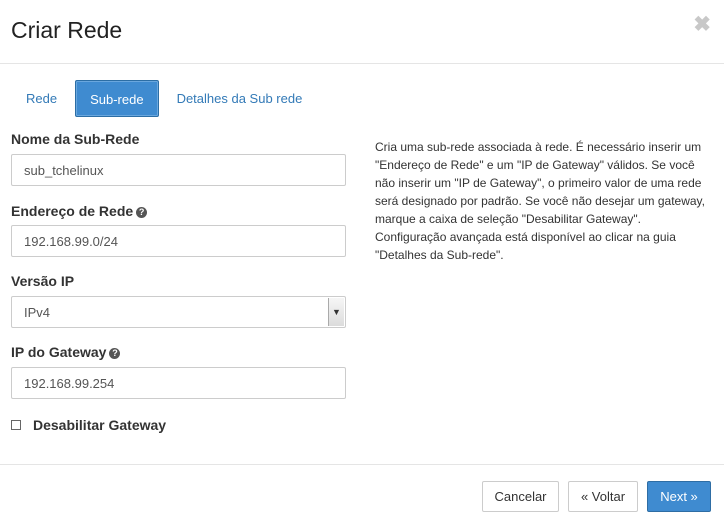 This screenshot has width=724, height=520. I want to click on back-button: « Voltar, so click(603, 496).